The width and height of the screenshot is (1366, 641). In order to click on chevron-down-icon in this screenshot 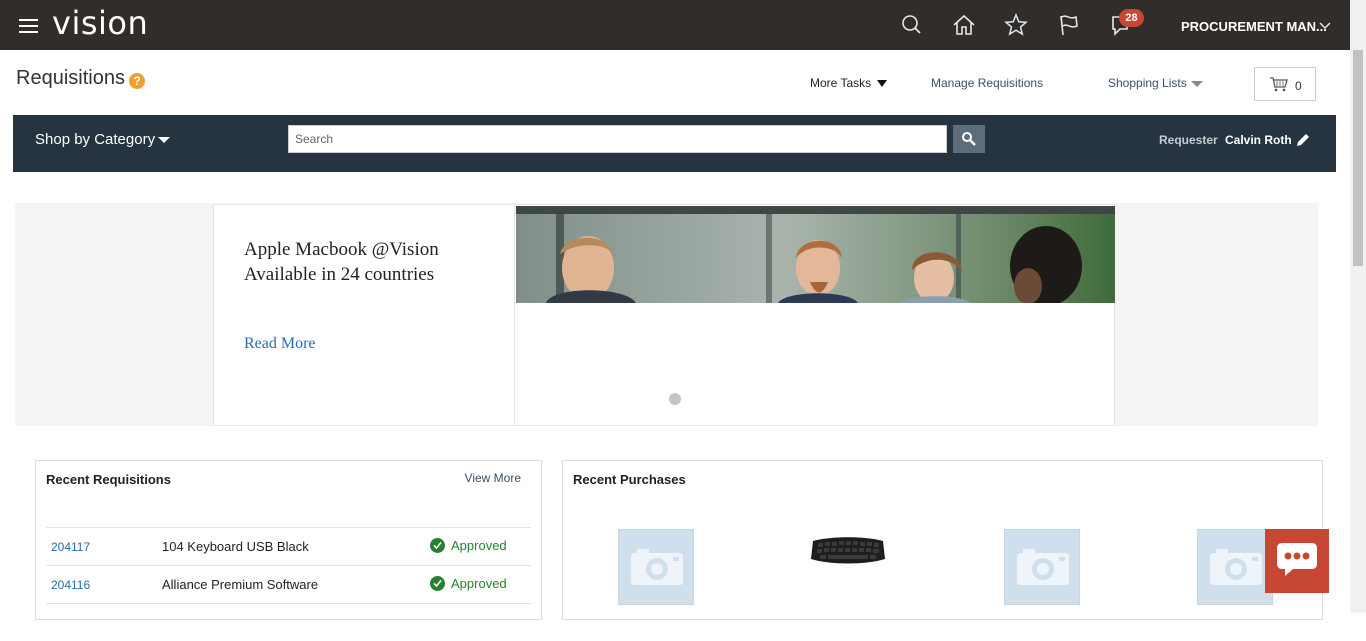, I will do `click(1325, 26)`.